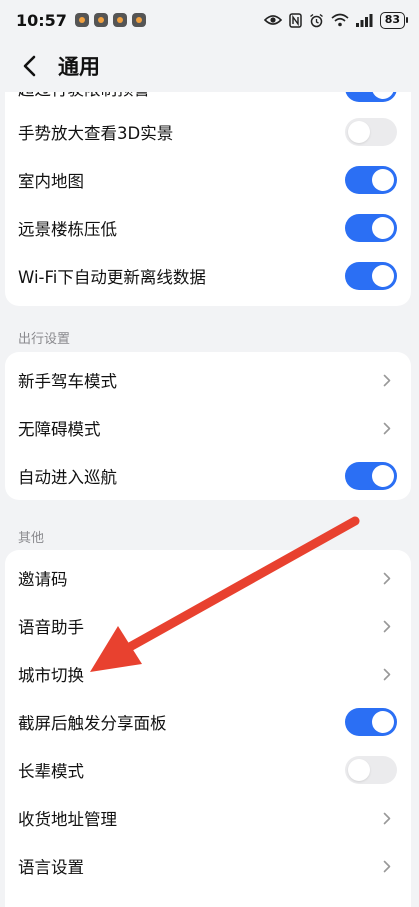  What do you see at coordinates (43, 579) in the screenshot?
I see `settings-row-label: 邀请码` at bounding box center [43, 579].